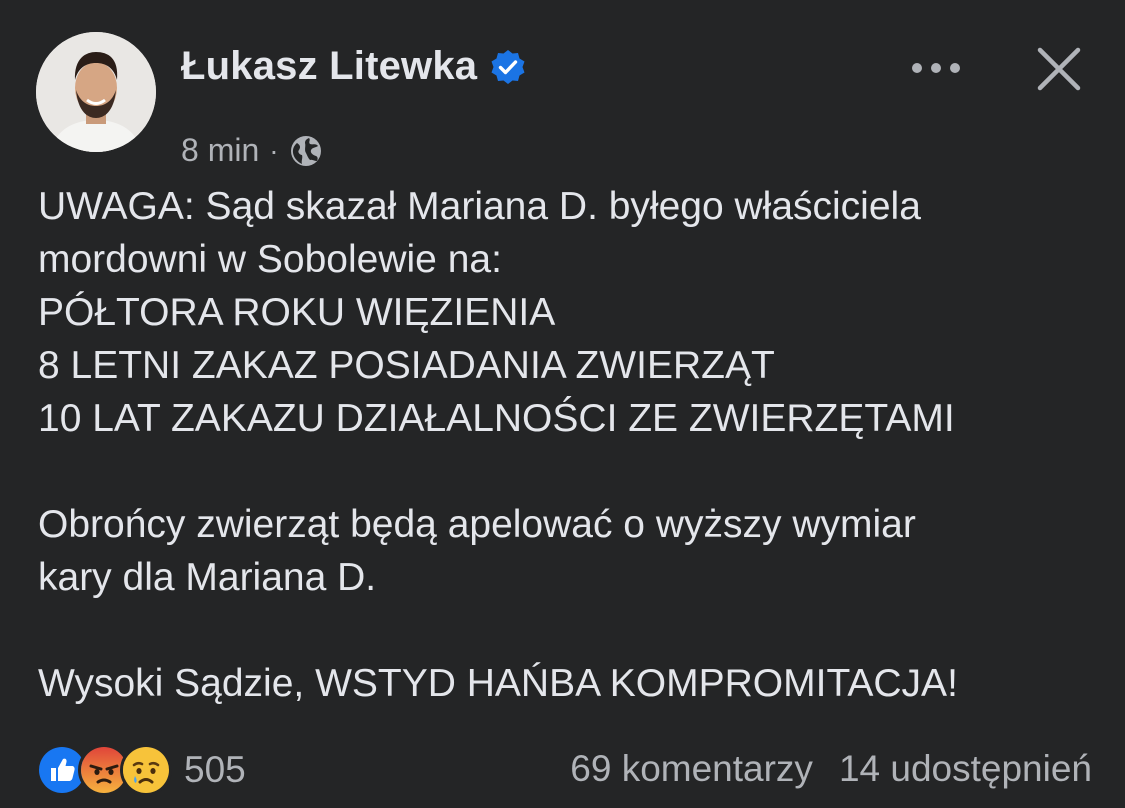 This screenshot has height=808, width=1125. I want to click on avatar, so click(96, 92).